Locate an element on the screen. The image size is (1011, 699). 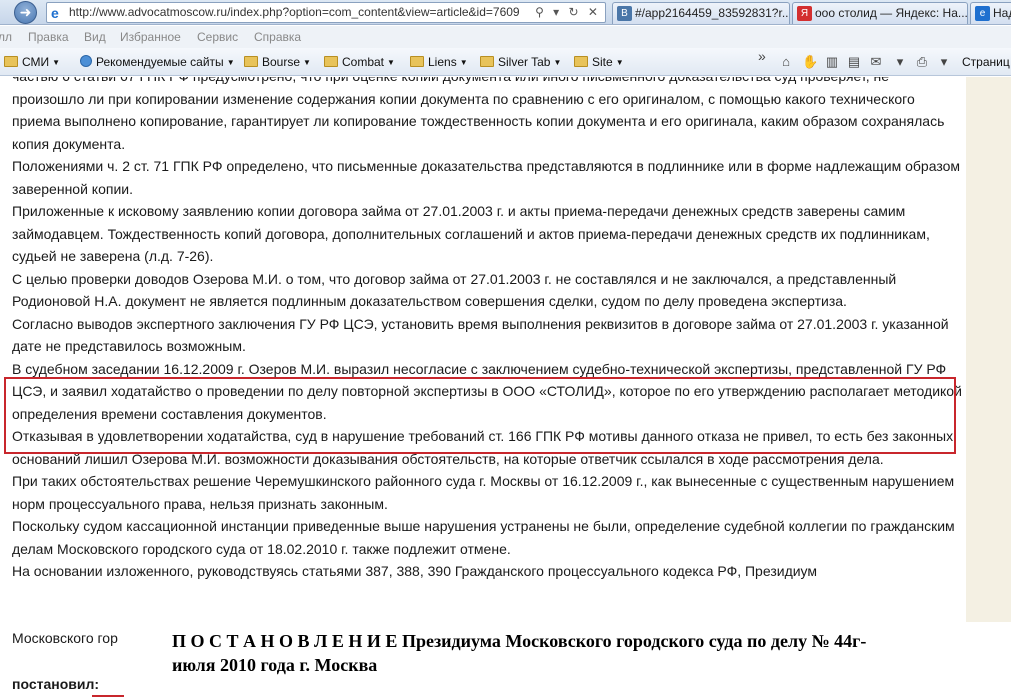
fav-label: Bourse is located at coordinates (281, 62).